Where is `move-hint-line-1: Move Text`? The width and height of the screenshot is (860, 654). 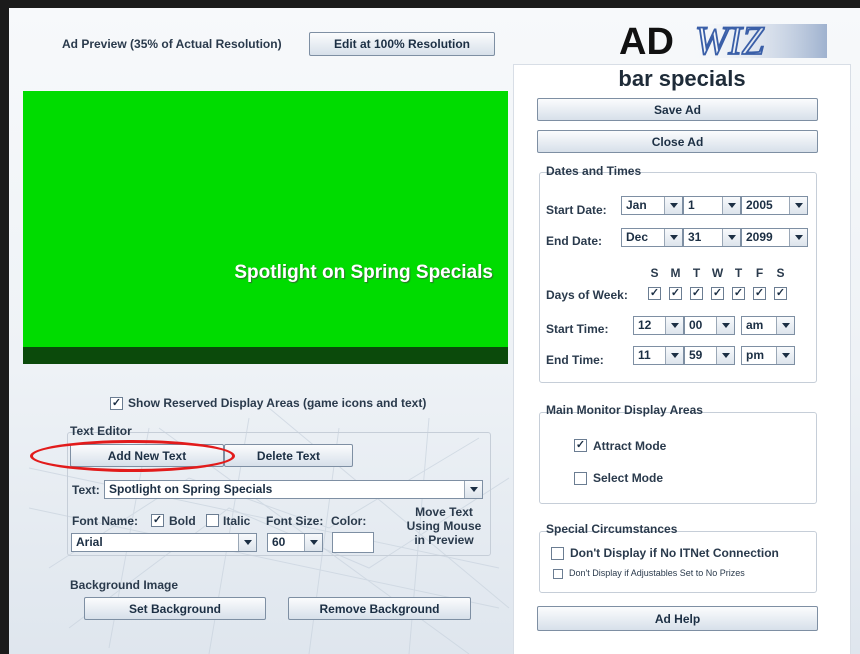 move-hint-line-1: Move Text is located at coordinates (444, 512).